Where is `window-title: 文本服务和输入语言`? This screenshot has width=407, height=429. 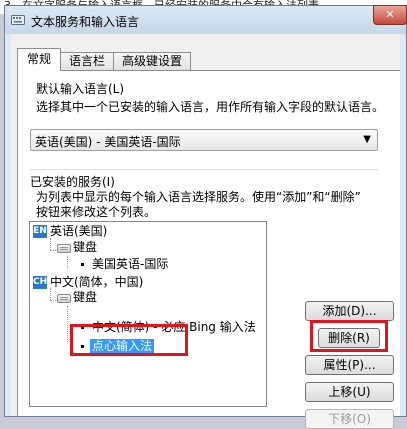 window-title: 文本服务和输入语言 is located at coordinates (85, 22).